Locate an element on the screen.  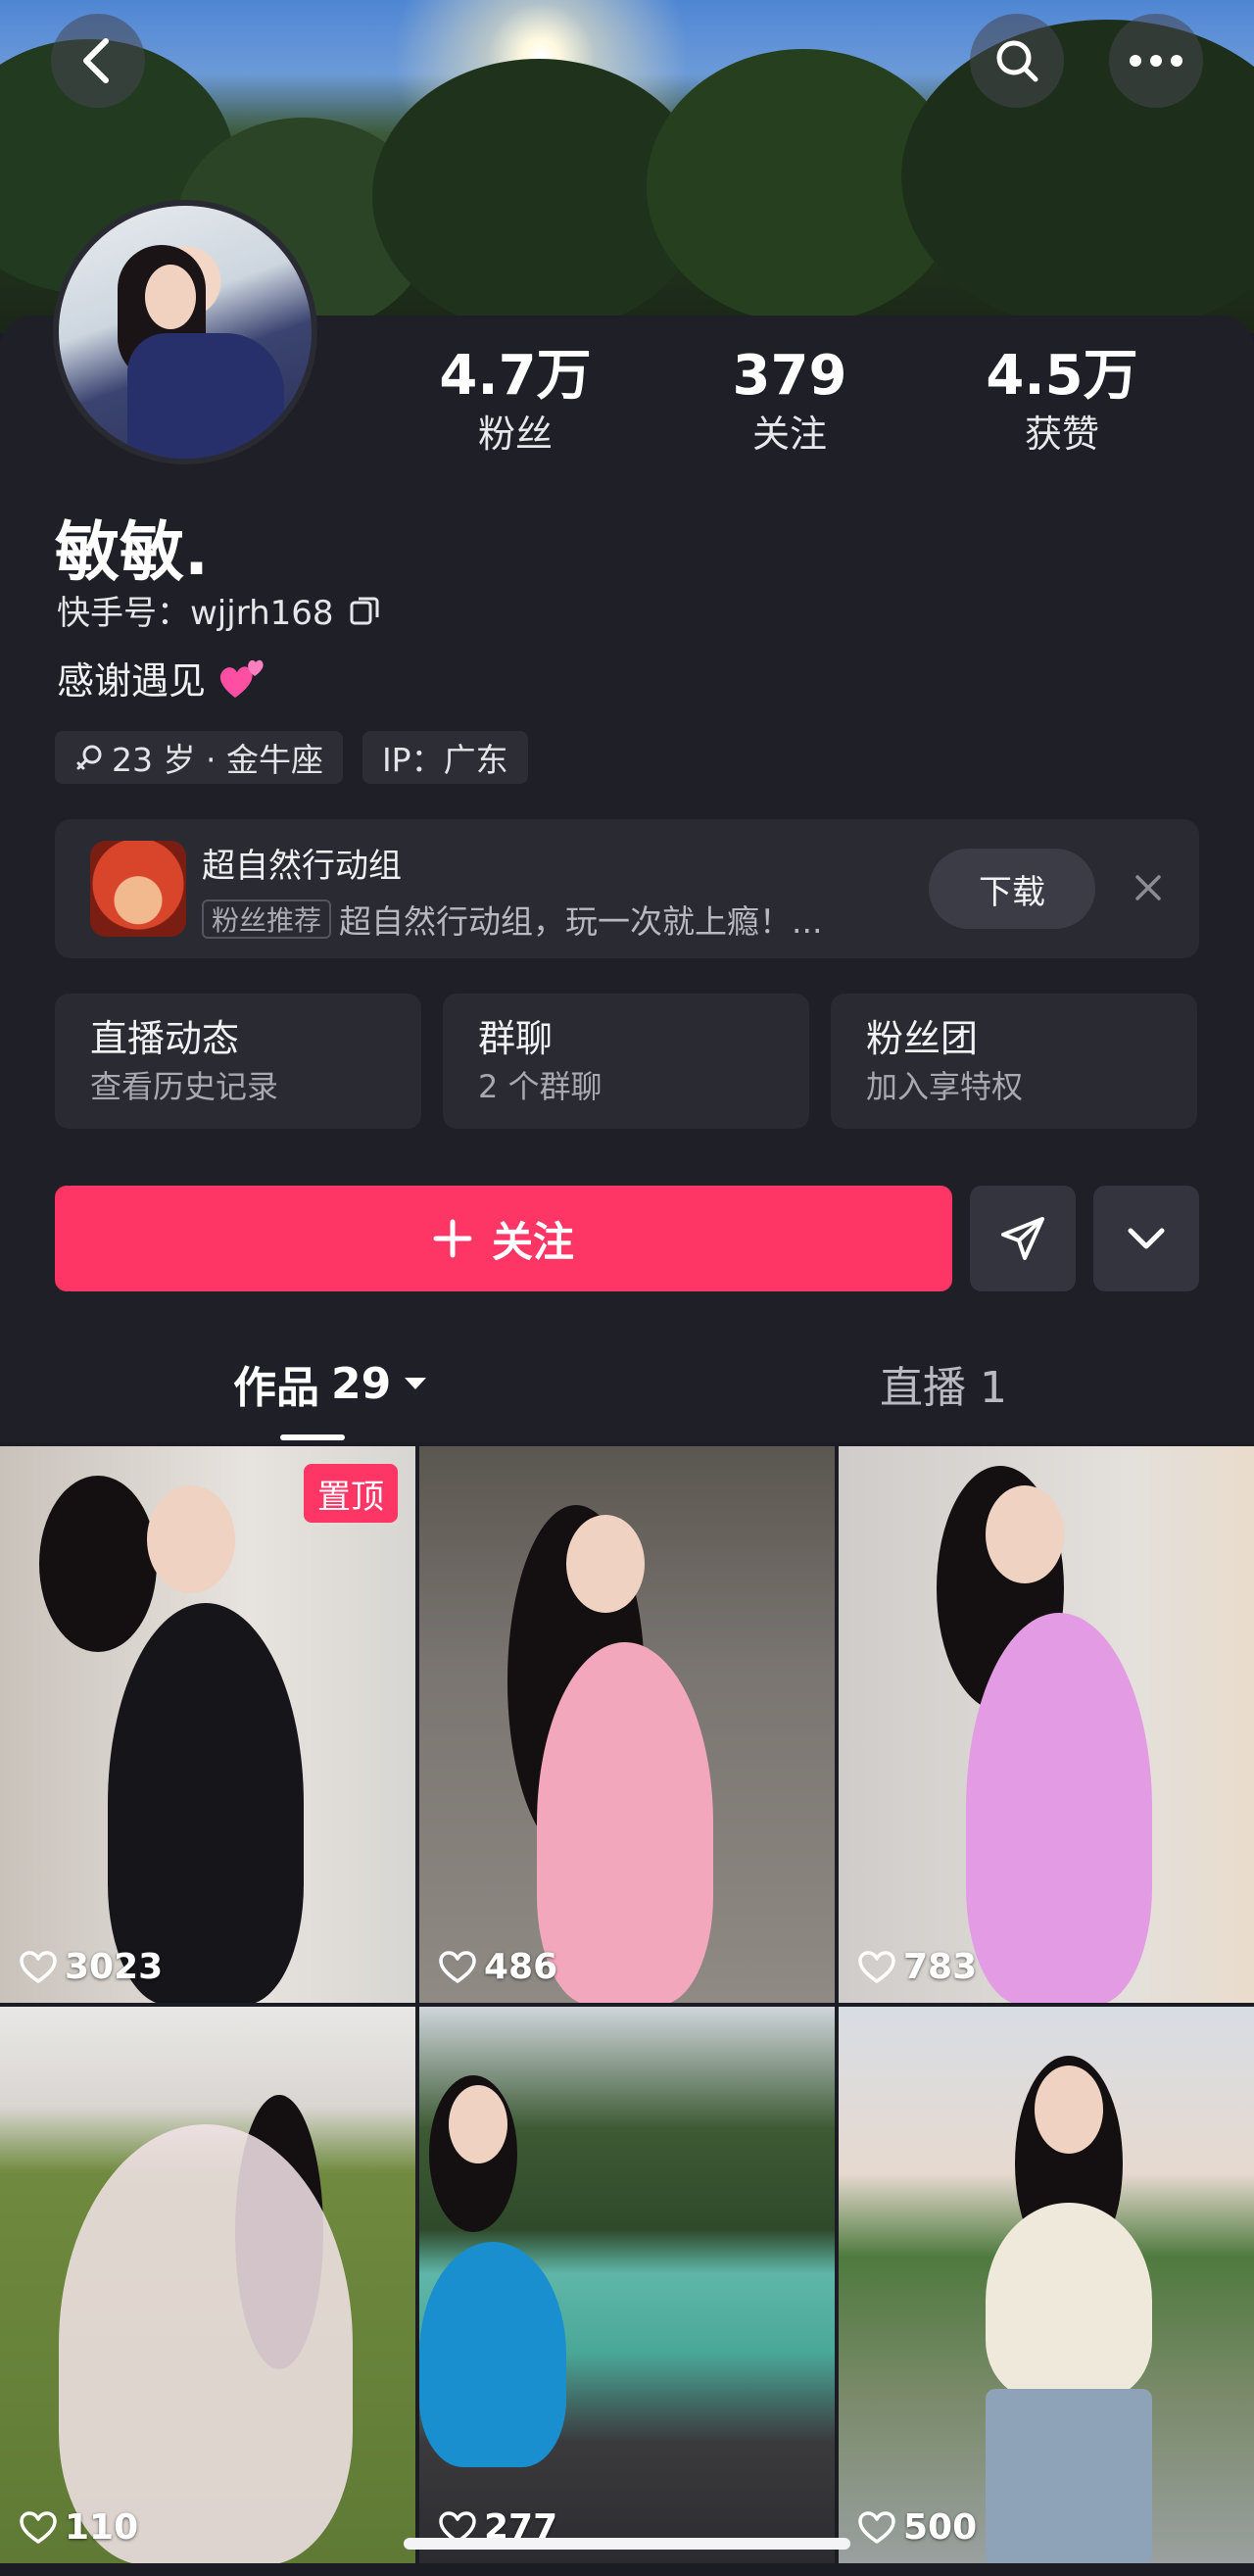
stat-value: 4.7万 is located at coordinates (515, 376).